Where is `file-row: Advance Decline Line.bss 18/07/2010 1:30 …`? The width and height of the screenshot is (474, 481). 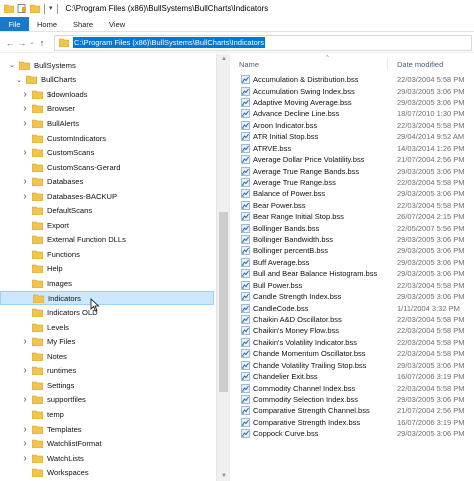
file-row: Advance Decline Line.bss 18/07/2010 1:30 … is located at coordinates (352, 113).